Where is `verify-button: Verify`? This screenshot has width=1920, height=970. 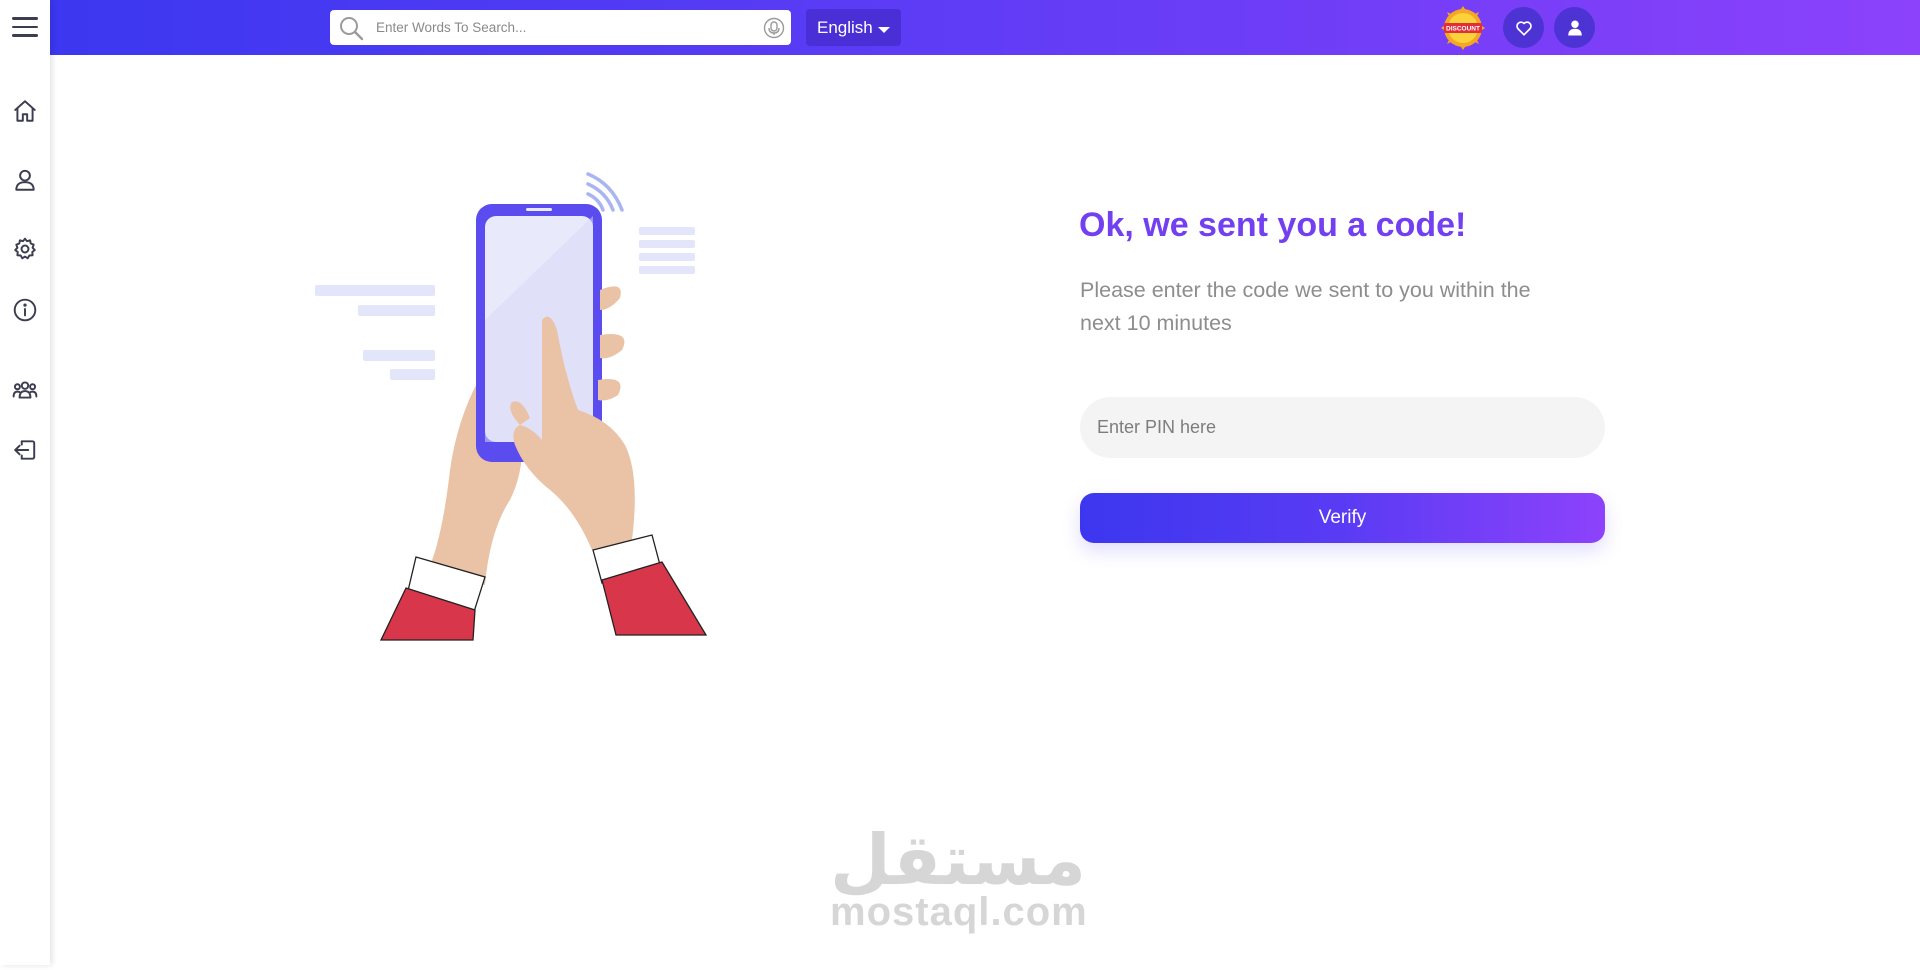
verify-button: Verify is located at coordinates (1342, 518).